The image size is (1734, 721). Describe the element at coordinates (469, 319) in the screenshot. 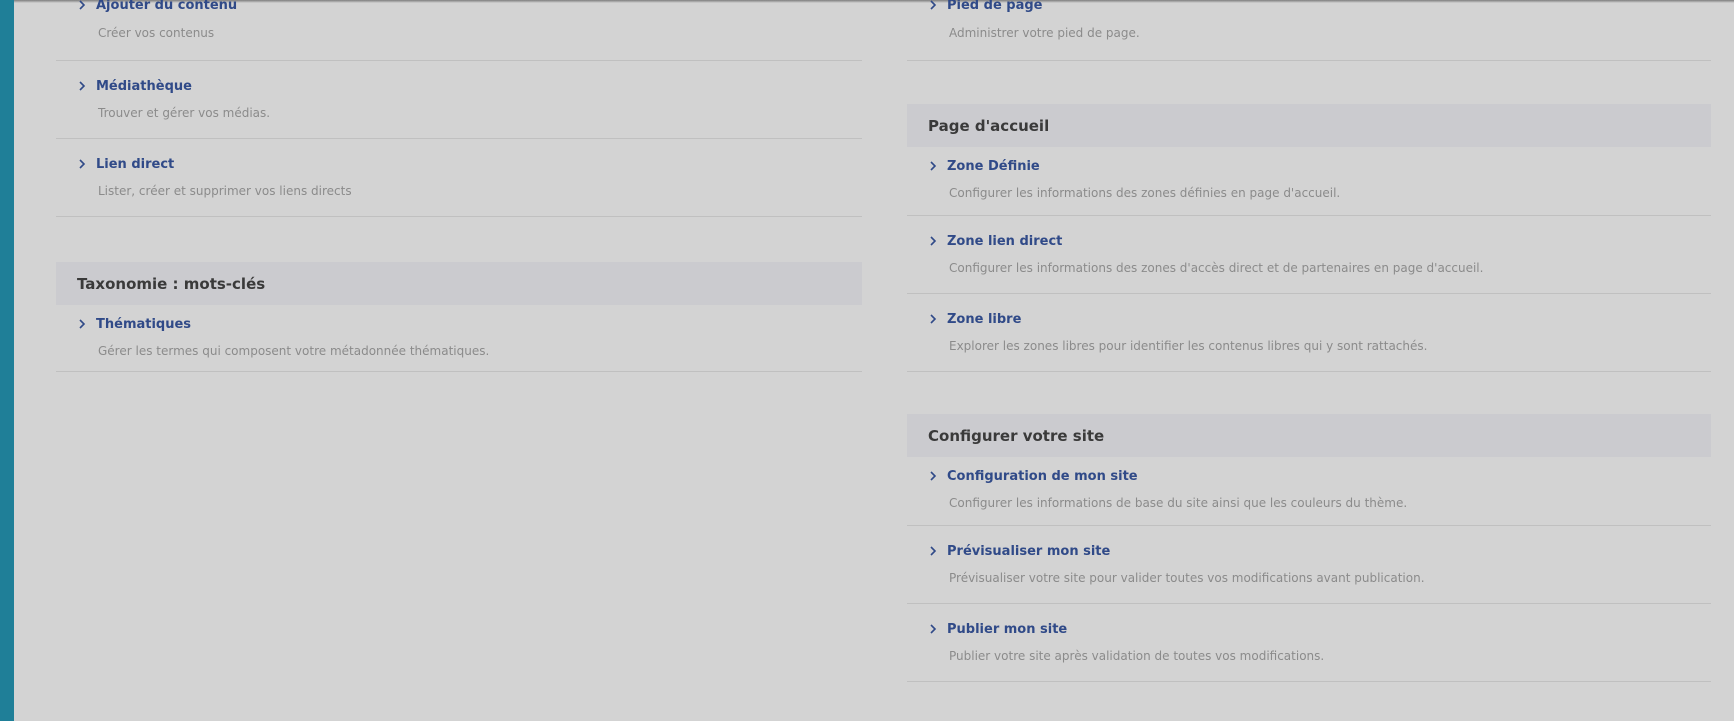

I see `menu-link: Thématiques` at that location.